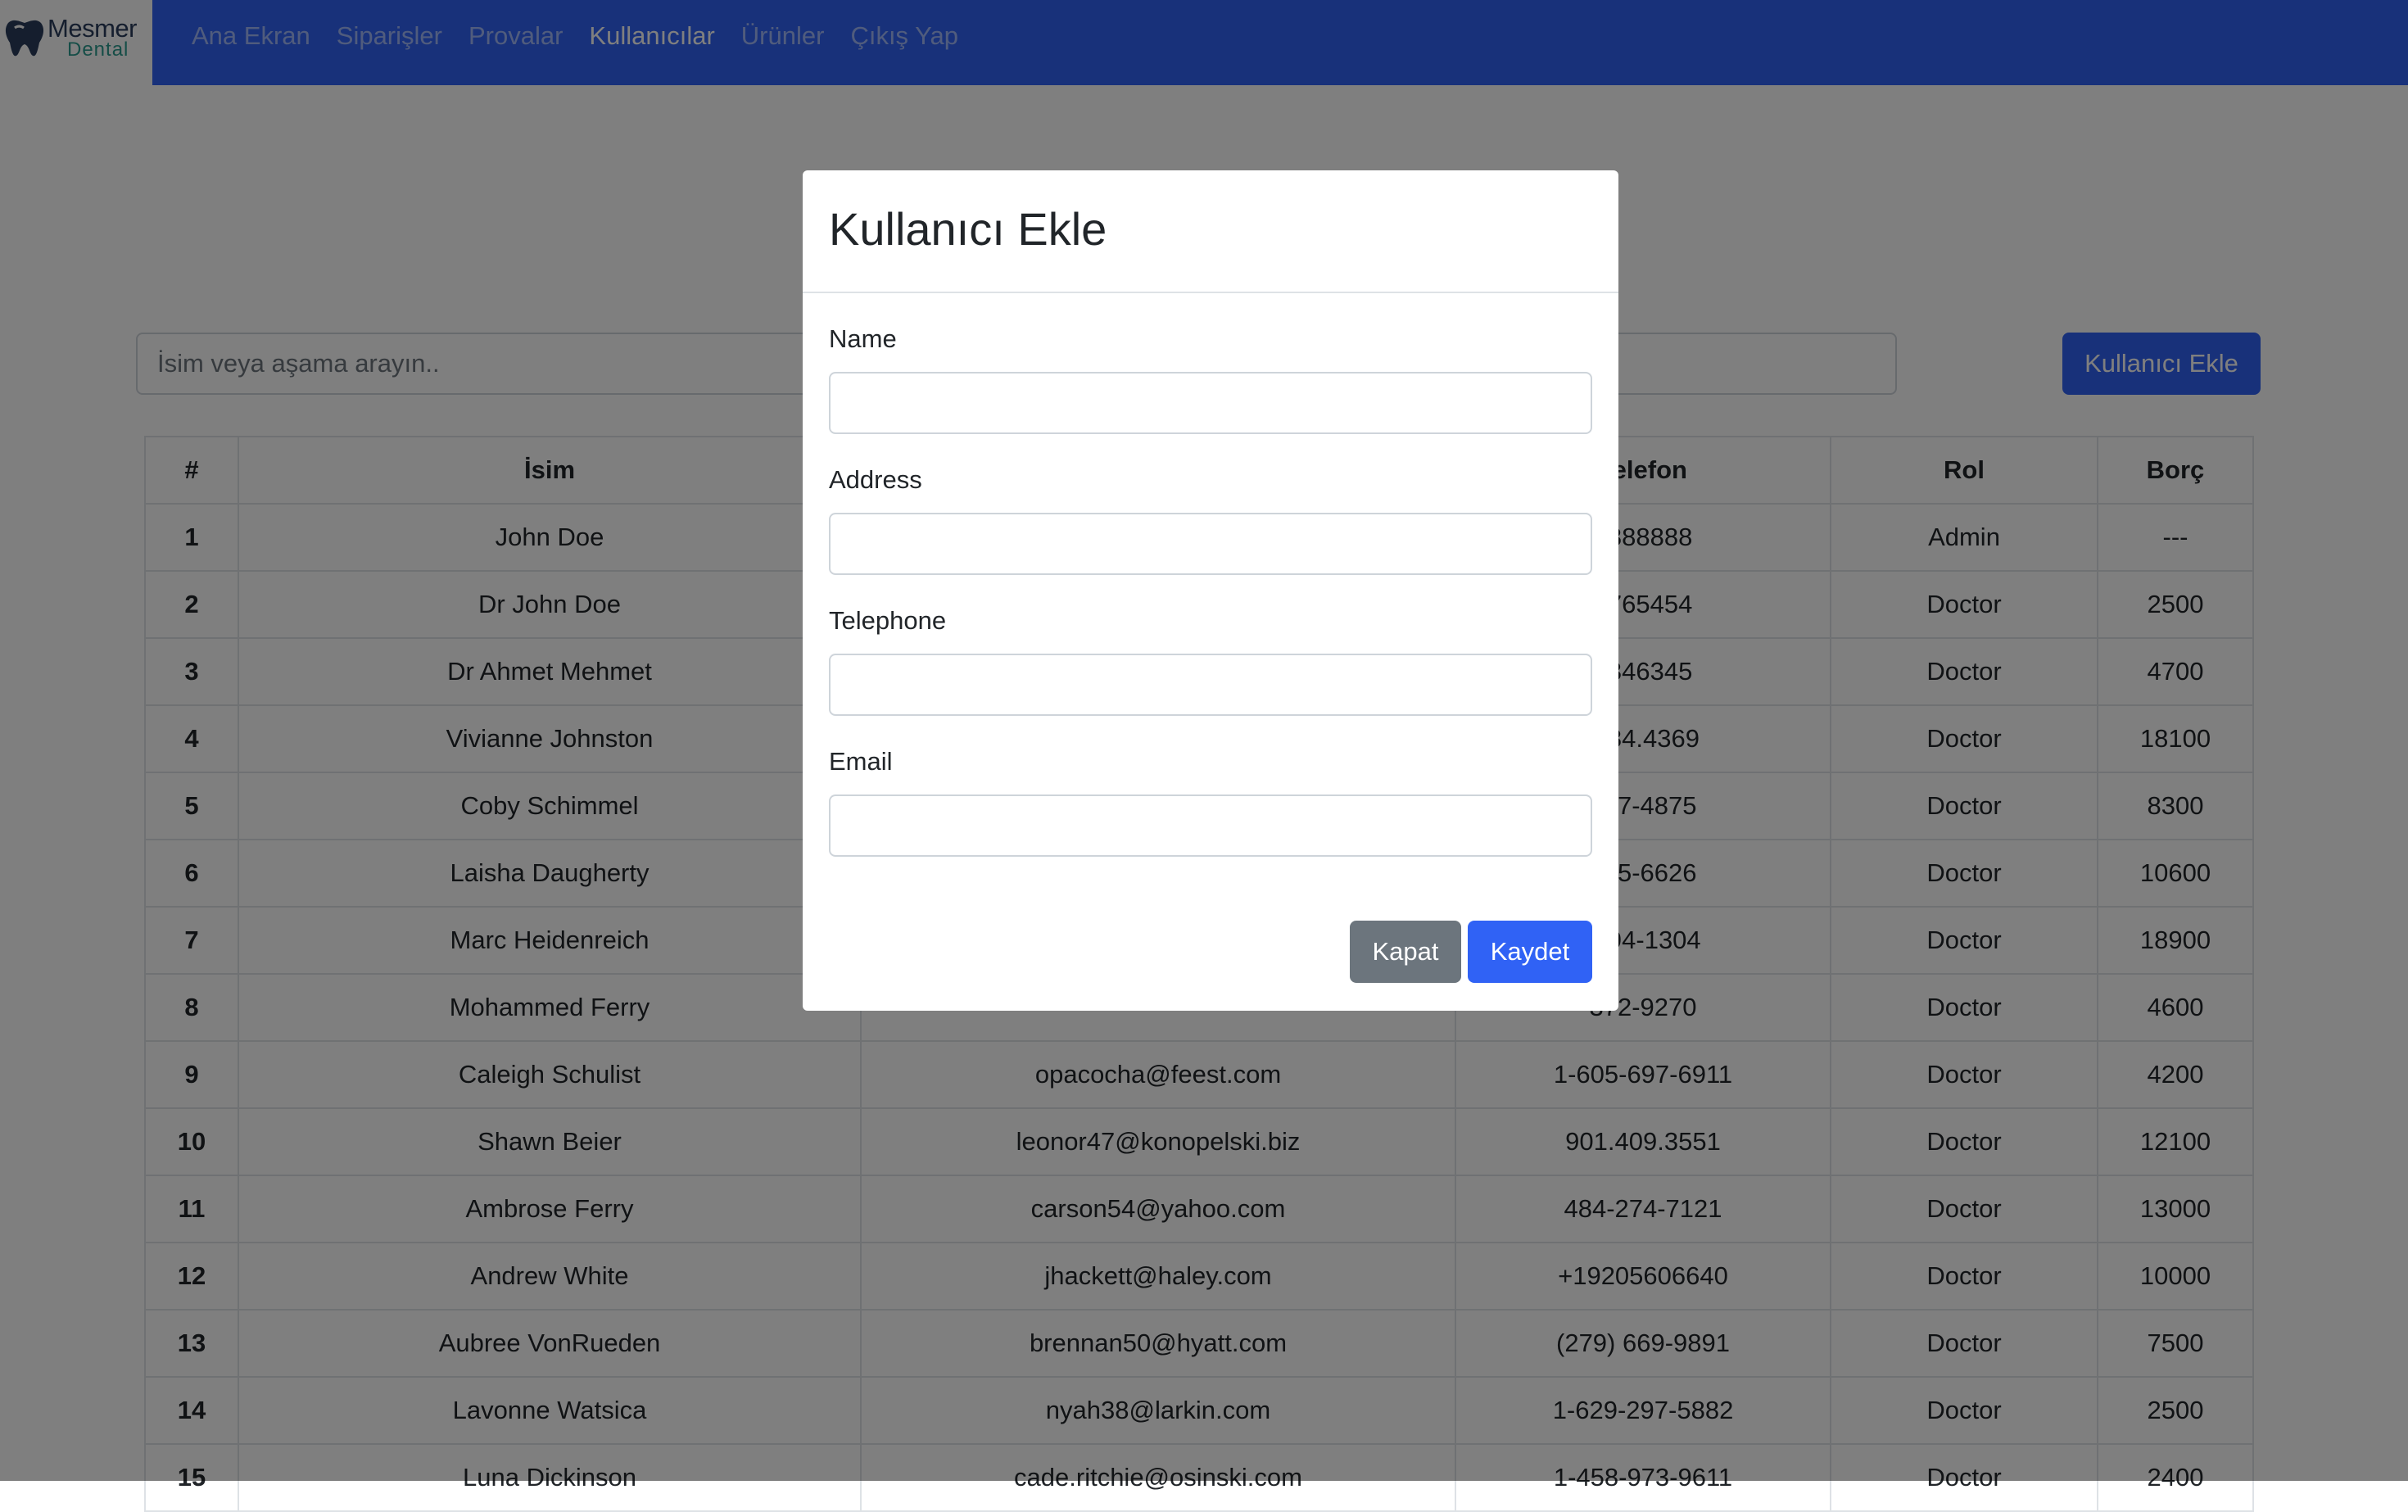 Image resolution: width=2408 pixels, height=1512 pixels. Describe the element at coordinates (1530, 952) in the screenshot. I see `save-button: Kaydet` at that location.